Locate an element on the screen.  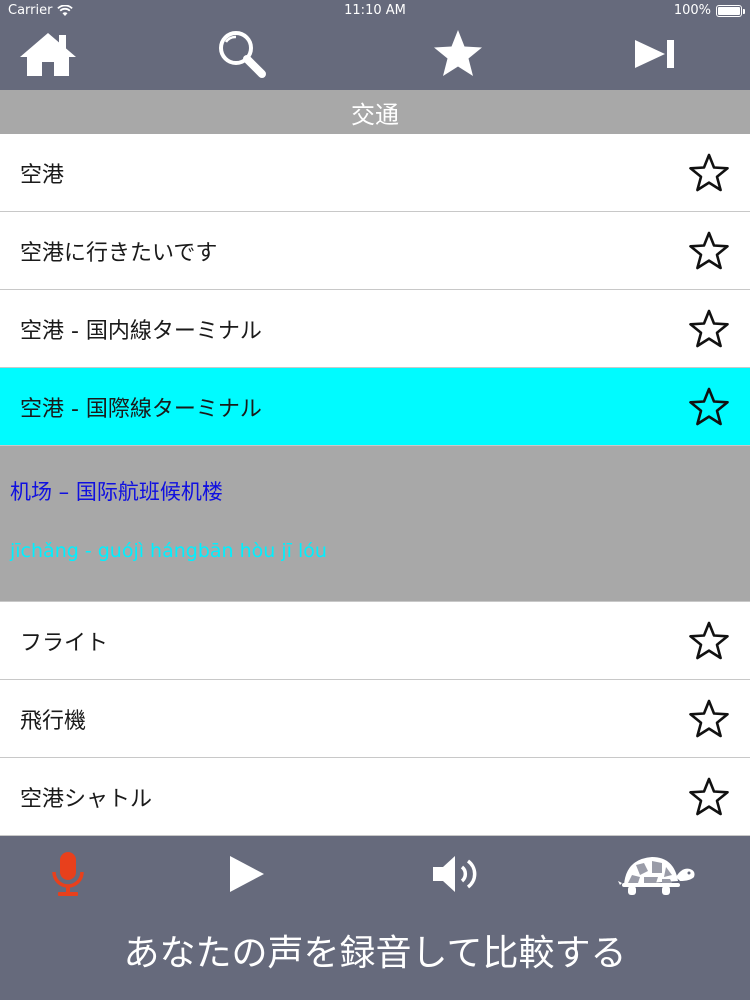
home-button is located at coordinates (48, 54).